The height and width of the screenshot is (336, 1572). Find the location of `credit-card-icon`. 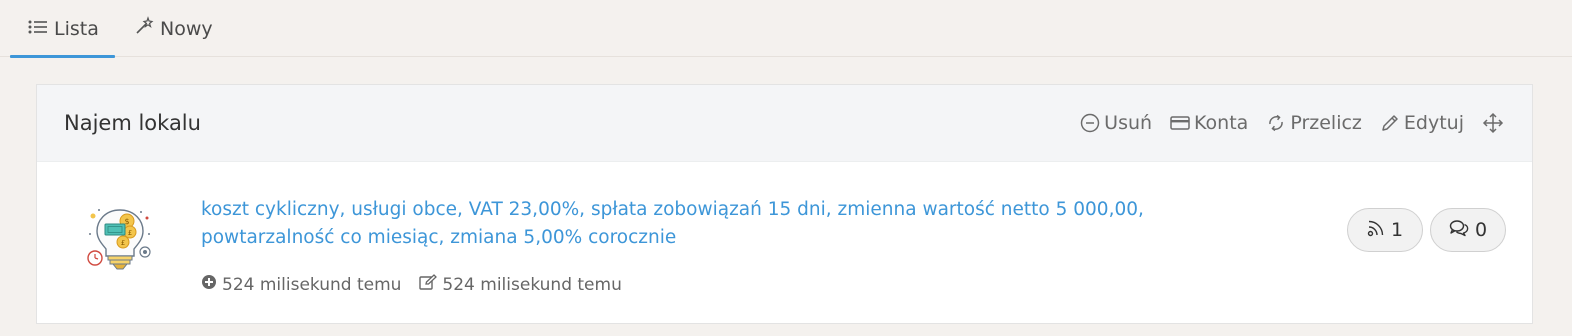

credit-card-icon is located at coordinates (1180, 123).